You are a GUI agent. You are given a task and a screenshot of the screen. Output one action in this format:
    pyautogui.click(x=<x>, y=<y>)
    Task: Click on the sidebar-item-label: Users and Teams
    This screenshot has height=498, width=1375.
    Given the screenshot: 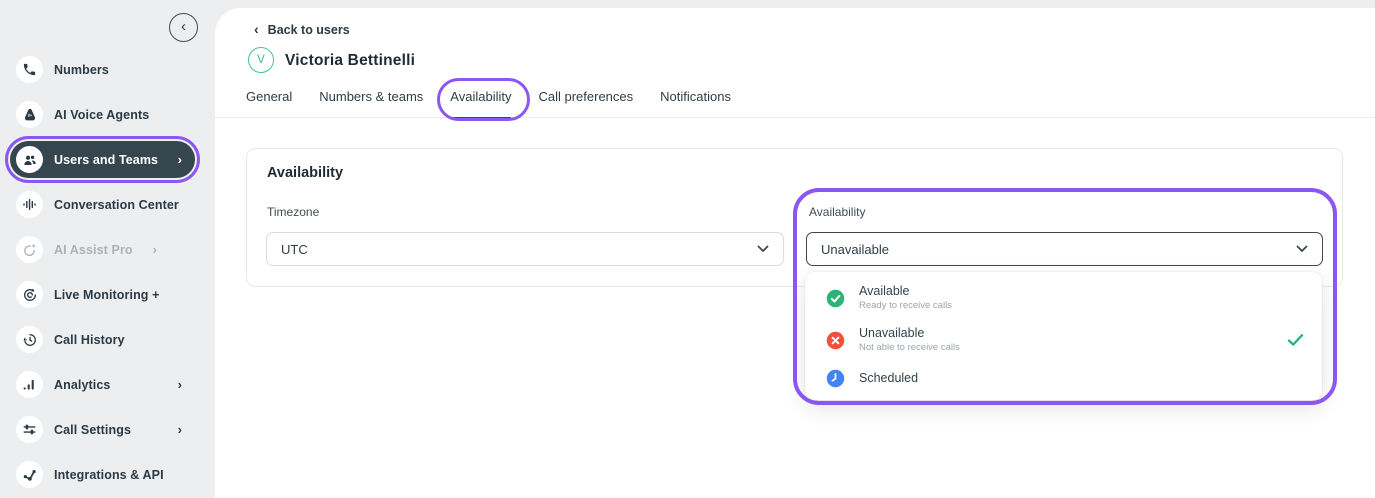 What is the action you would take?
    pyautogui.click(x=106, y=159)
    